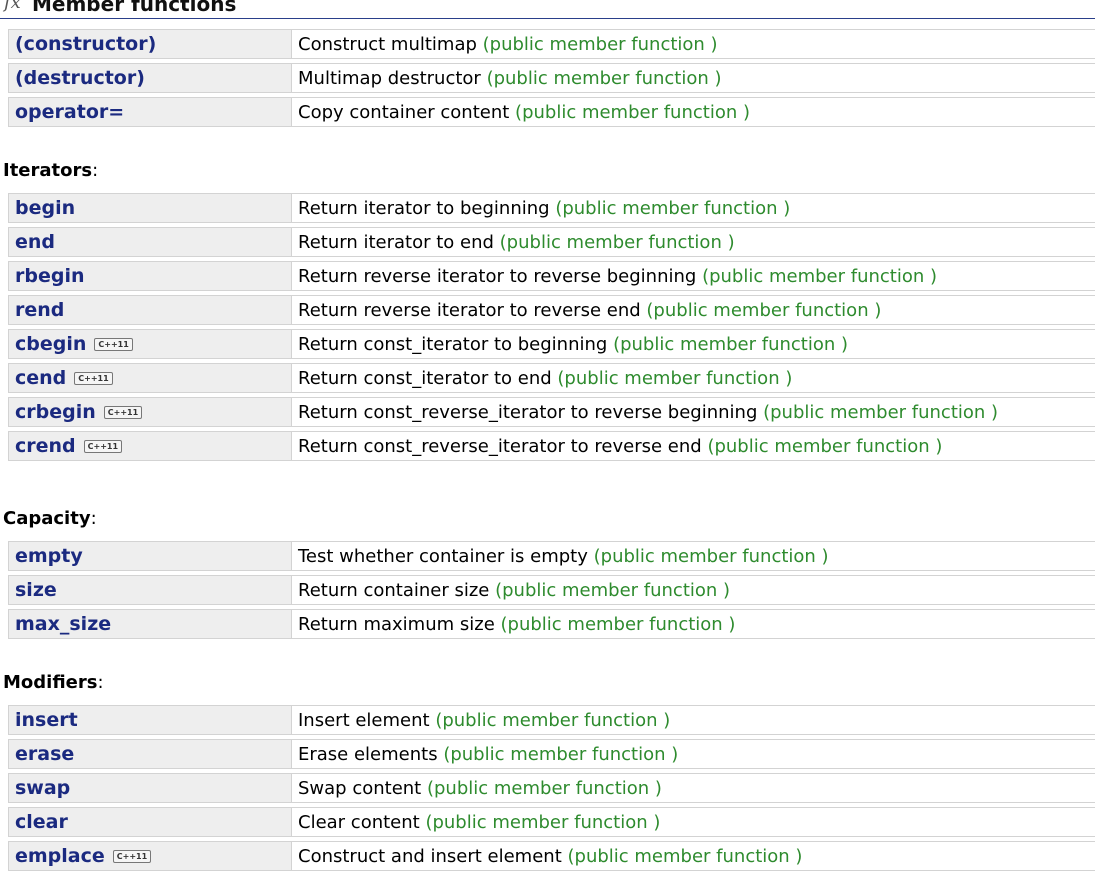 The width and height of the screenshot is (1095, 883). I want to click on member-description-cell: Erase elements (public member function ), so click(693, 754).